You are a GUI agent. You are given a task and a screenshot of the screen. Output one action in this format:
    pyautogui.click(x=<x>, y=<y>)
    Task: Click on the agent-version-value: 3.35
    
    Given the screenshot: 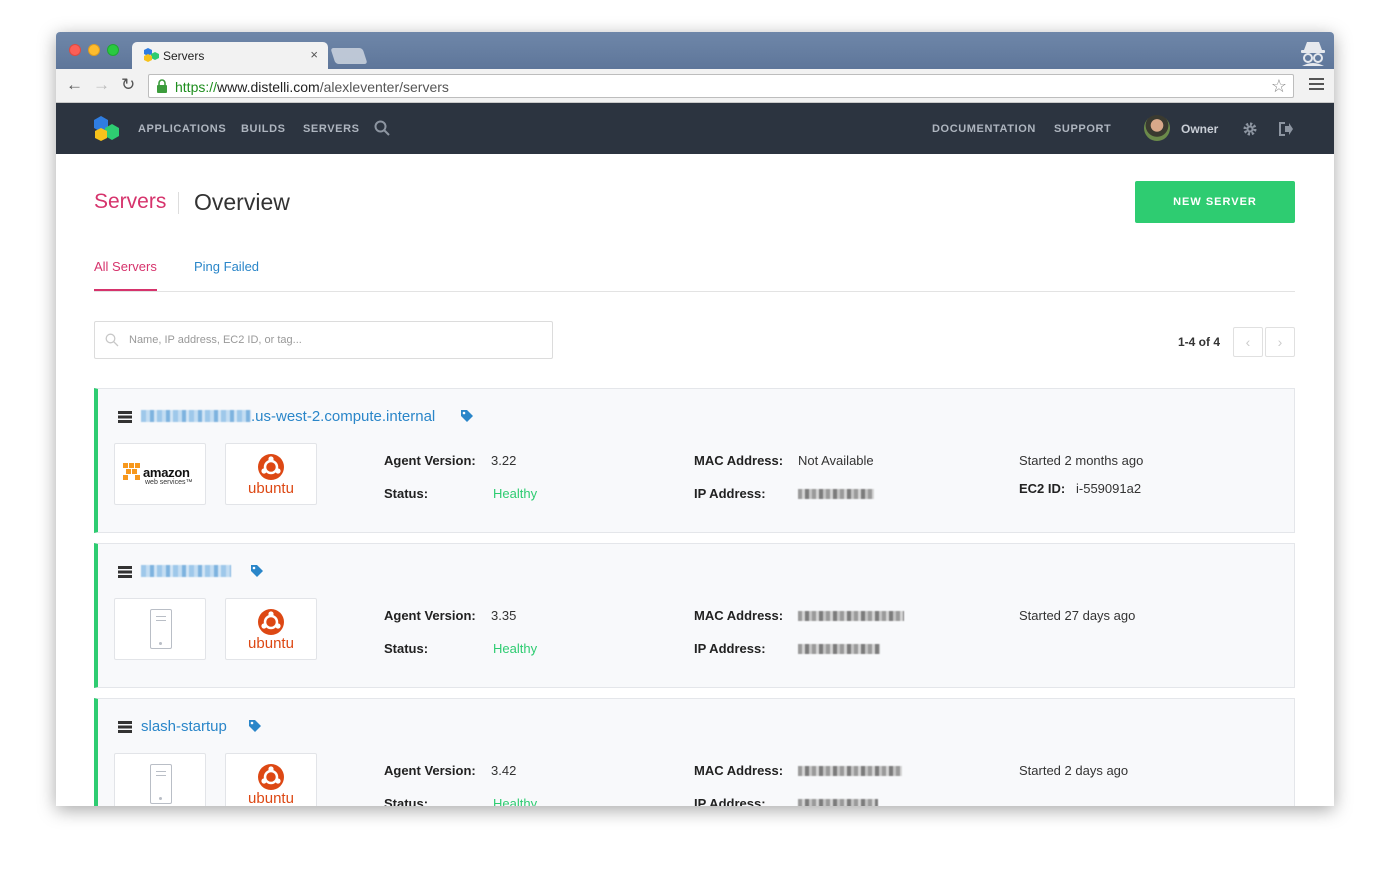 What is the action you would take?
    pyautogui.click(x=504, y=615)
    